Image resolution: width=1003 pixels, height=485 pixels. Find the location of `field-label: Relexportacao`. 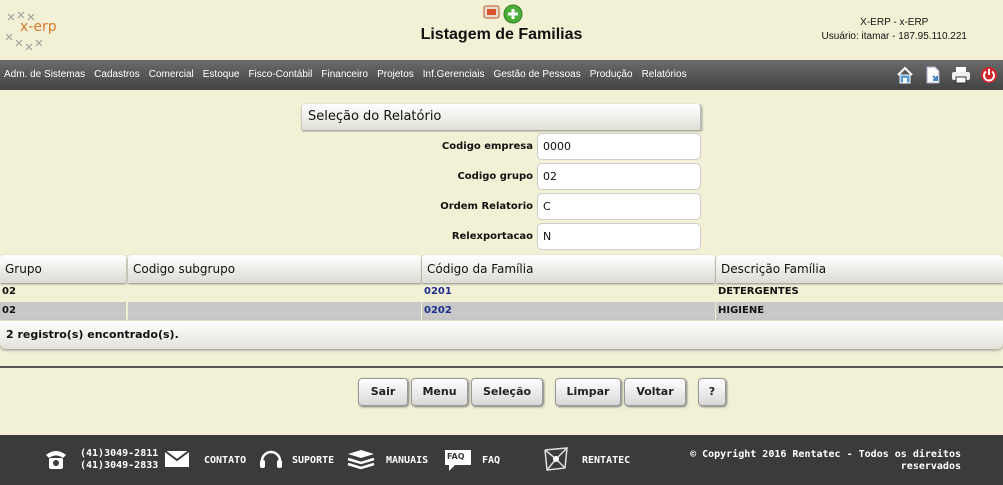

field-label: Relexportacao is located at coordinates (492, 236).